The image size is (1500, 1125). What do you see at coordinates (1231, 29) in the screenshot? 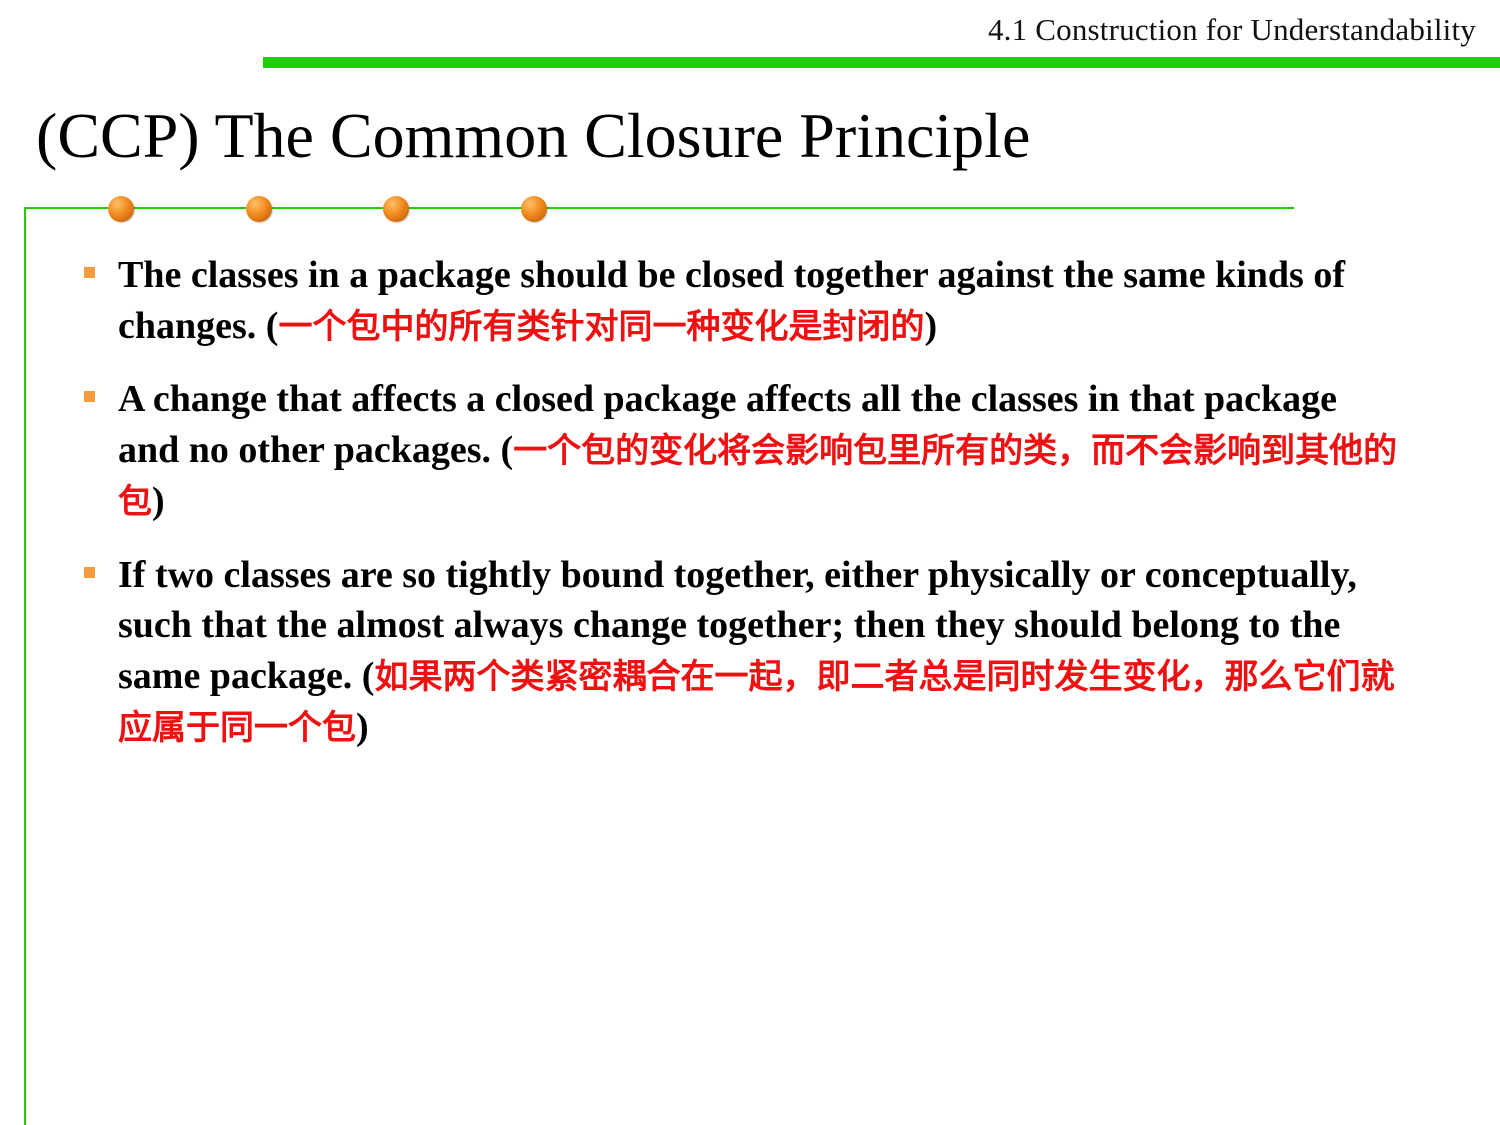
I see `section-header: 4.1 Construction for Understandability` at bounding box center [1231, 29].